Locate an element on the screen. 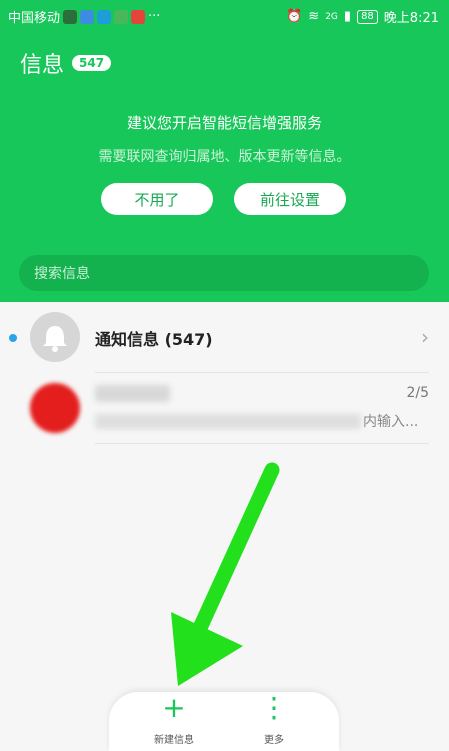 The height and width of the screenshot is (751, 449). more-label: 更多 is located at coordinates (274, 740).